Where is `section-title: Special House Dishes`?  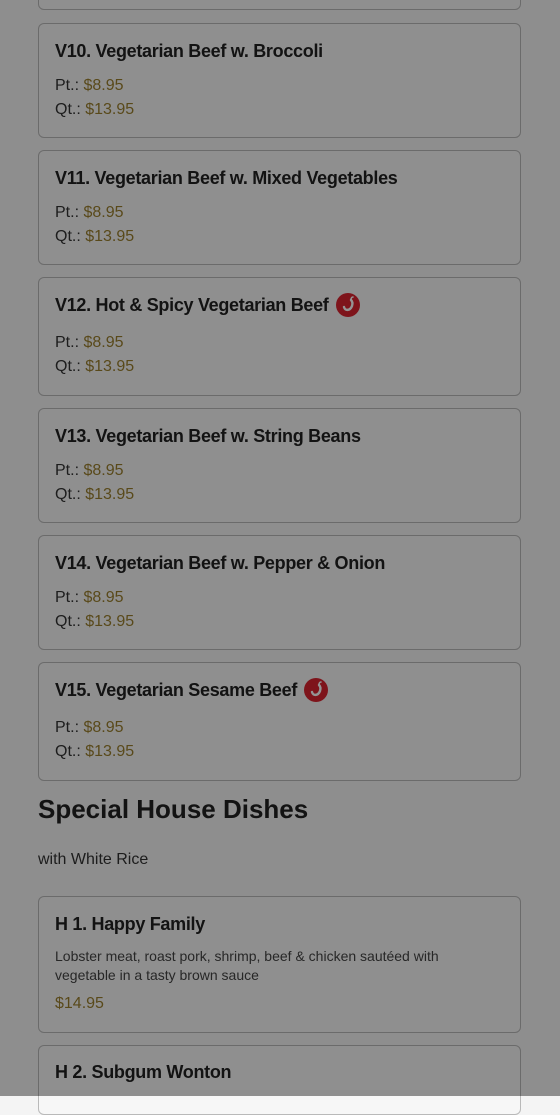 section-title: Special House Dishes is located at coordinates (173, 809).